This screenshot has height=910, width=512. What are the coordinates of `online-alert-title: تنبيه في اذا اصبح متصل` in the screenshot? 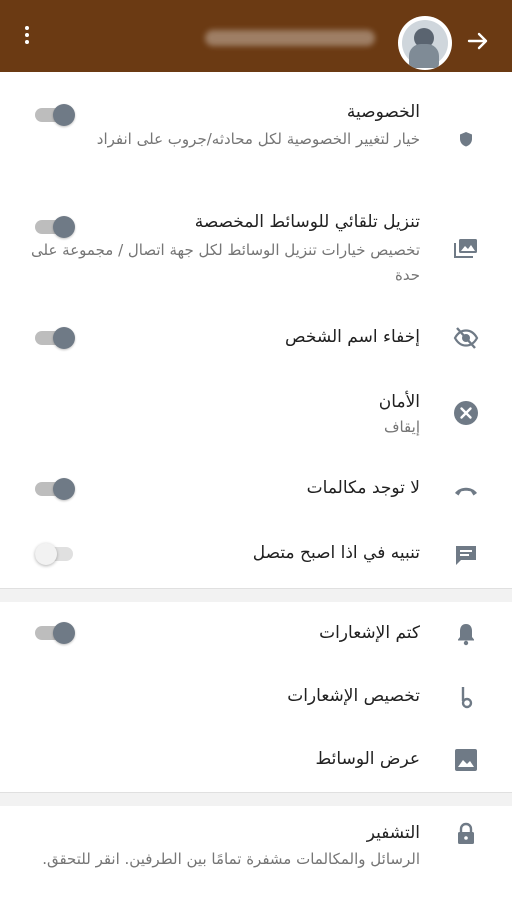 It's located at (336, 553).